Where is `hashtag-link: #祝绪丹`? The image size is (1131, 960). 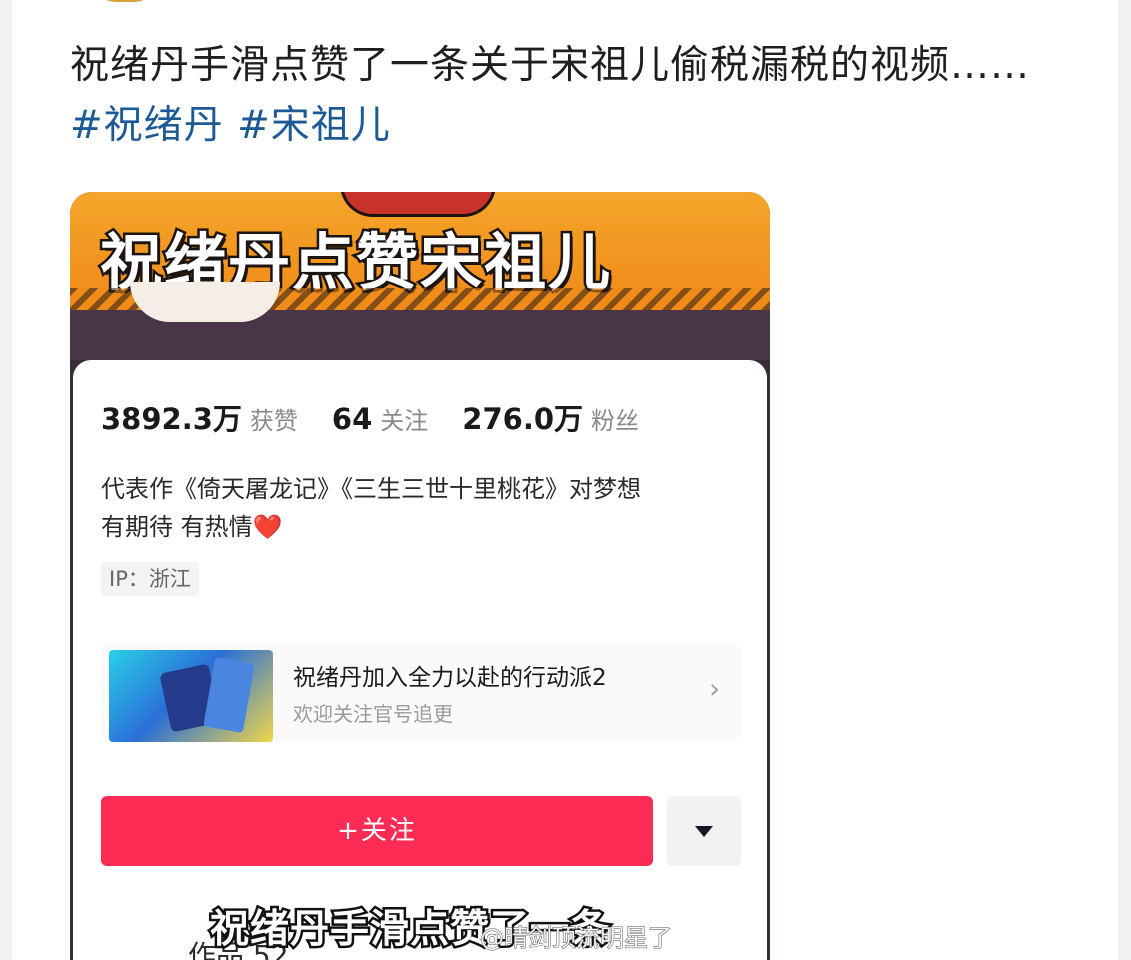
hashtag-link: #祝绪丹 is located at coordinates (147, 125).